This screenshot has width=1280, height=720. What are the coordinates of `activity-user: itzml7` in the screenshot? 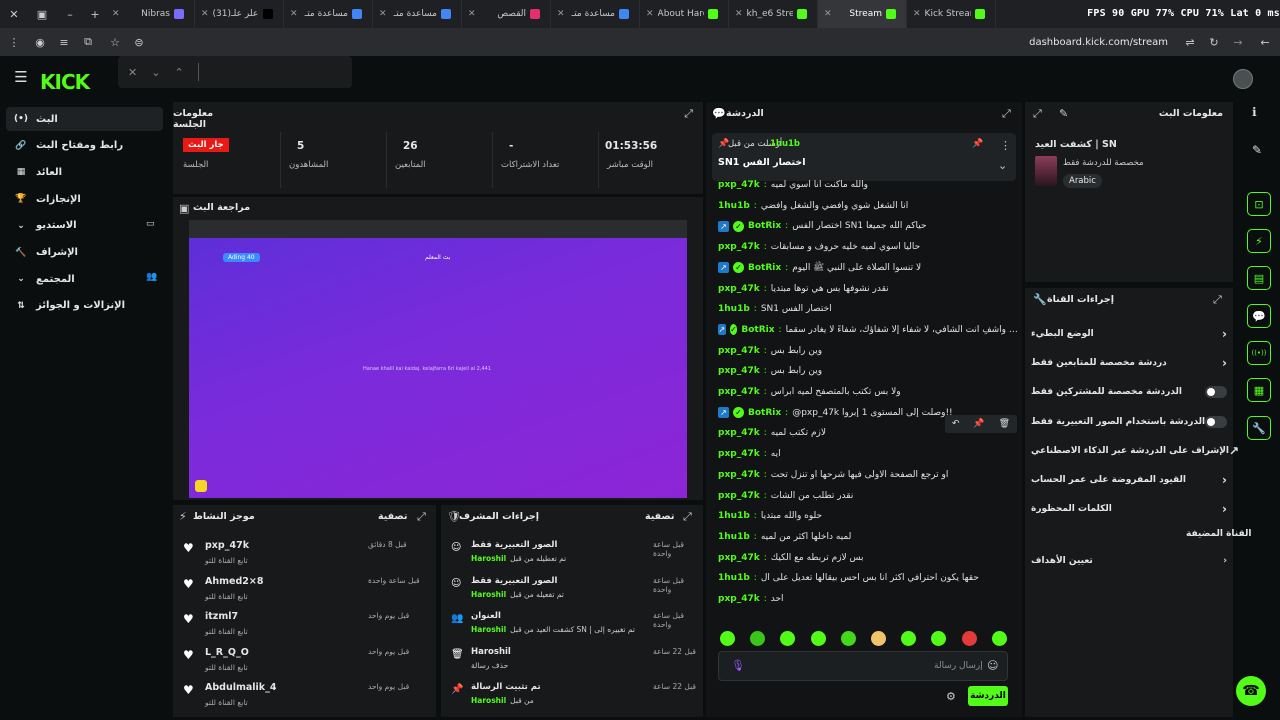 It's located at (221, 616).